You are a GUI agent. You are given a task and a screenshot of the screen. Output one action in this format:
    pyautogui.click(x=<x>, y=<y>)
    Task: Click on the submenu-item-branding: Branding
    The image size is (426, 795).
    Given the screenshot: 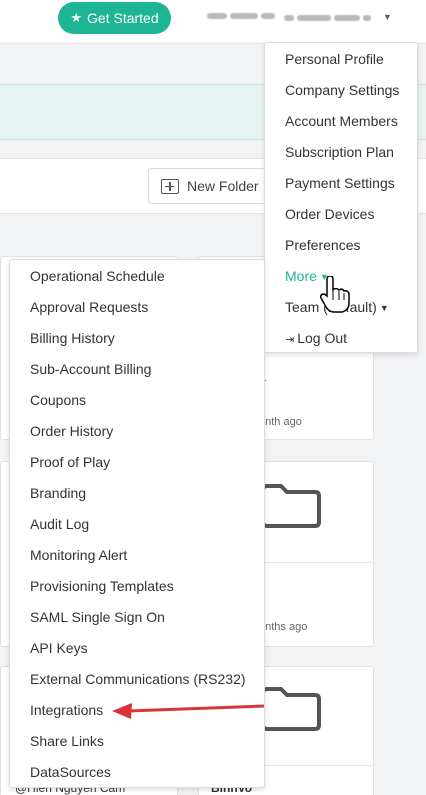 What is the action you would take?
    pyautogui.click(x=58, y=493)
    